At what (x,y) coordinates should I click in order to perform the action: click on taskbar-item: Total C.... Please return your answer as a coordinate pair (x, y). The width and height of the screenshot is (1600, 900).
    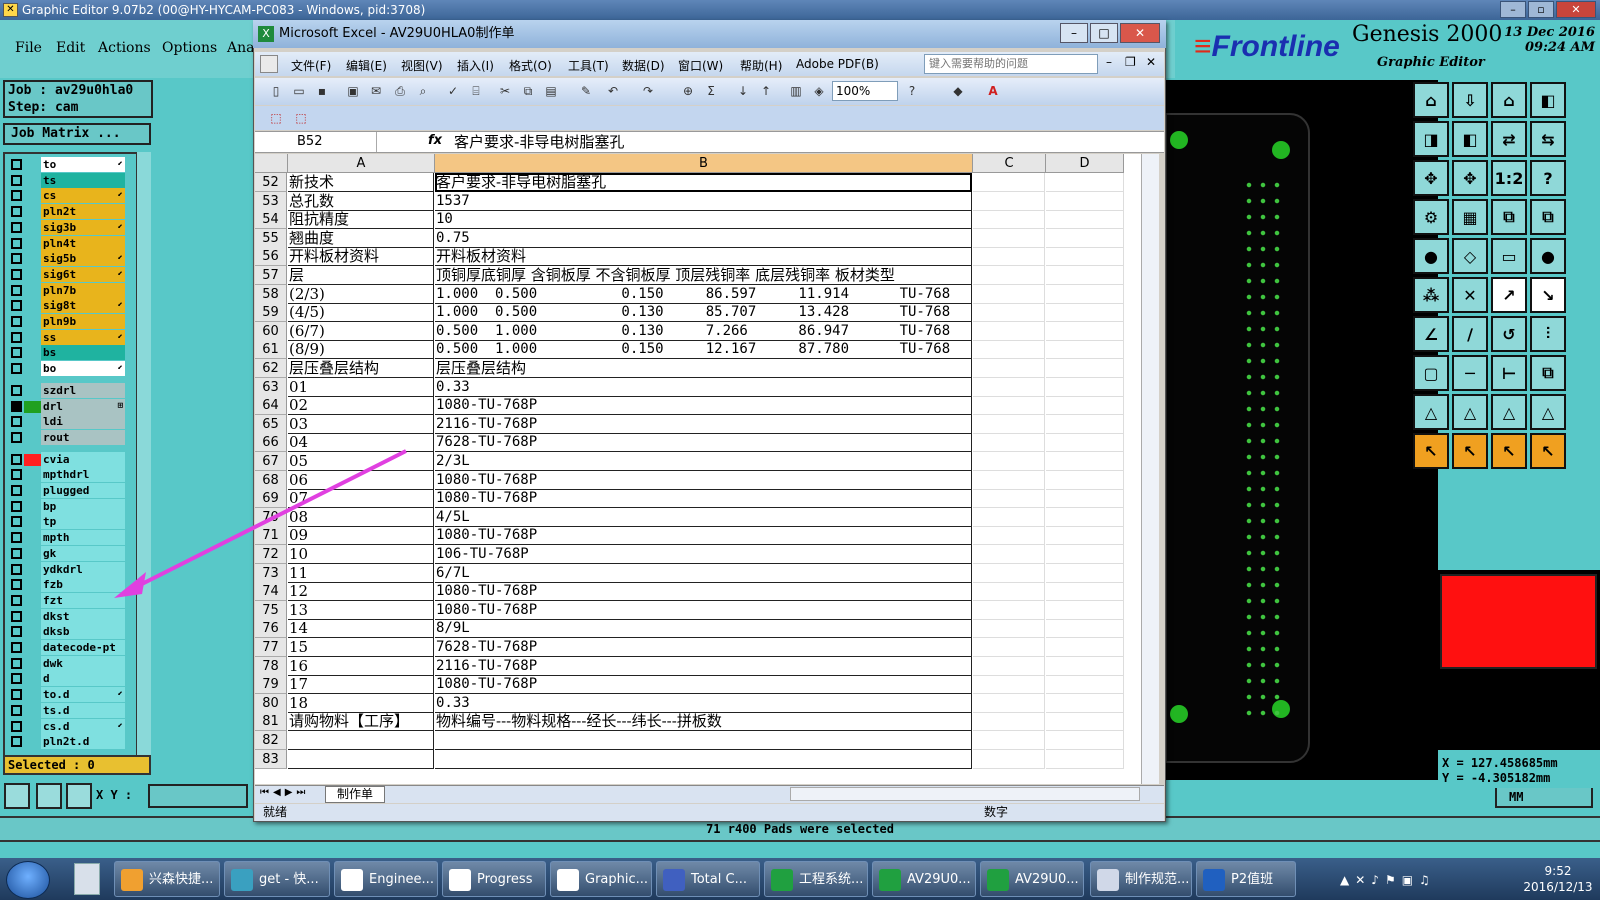
    Looking at the image, I should click on (708, 879).